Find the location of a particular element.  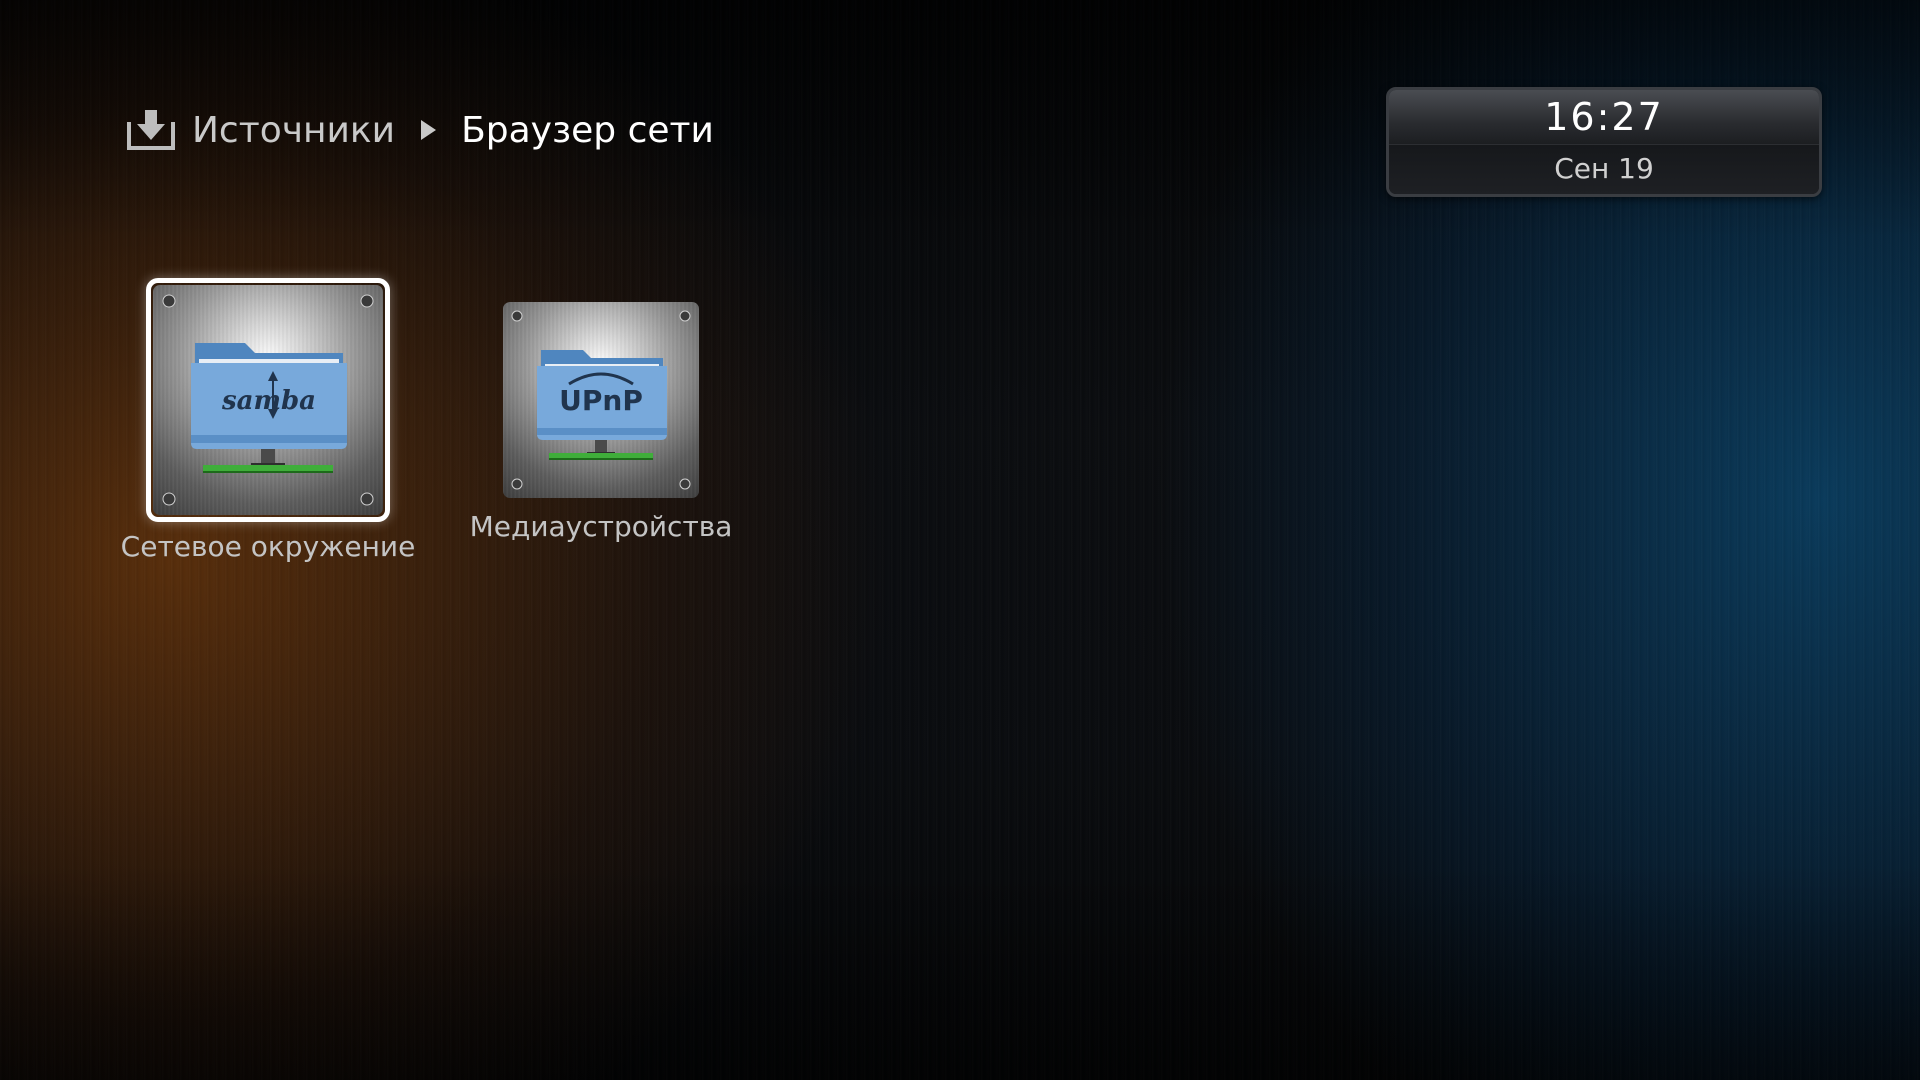

svg-text: UPnP is located at coordinates (601, 400).